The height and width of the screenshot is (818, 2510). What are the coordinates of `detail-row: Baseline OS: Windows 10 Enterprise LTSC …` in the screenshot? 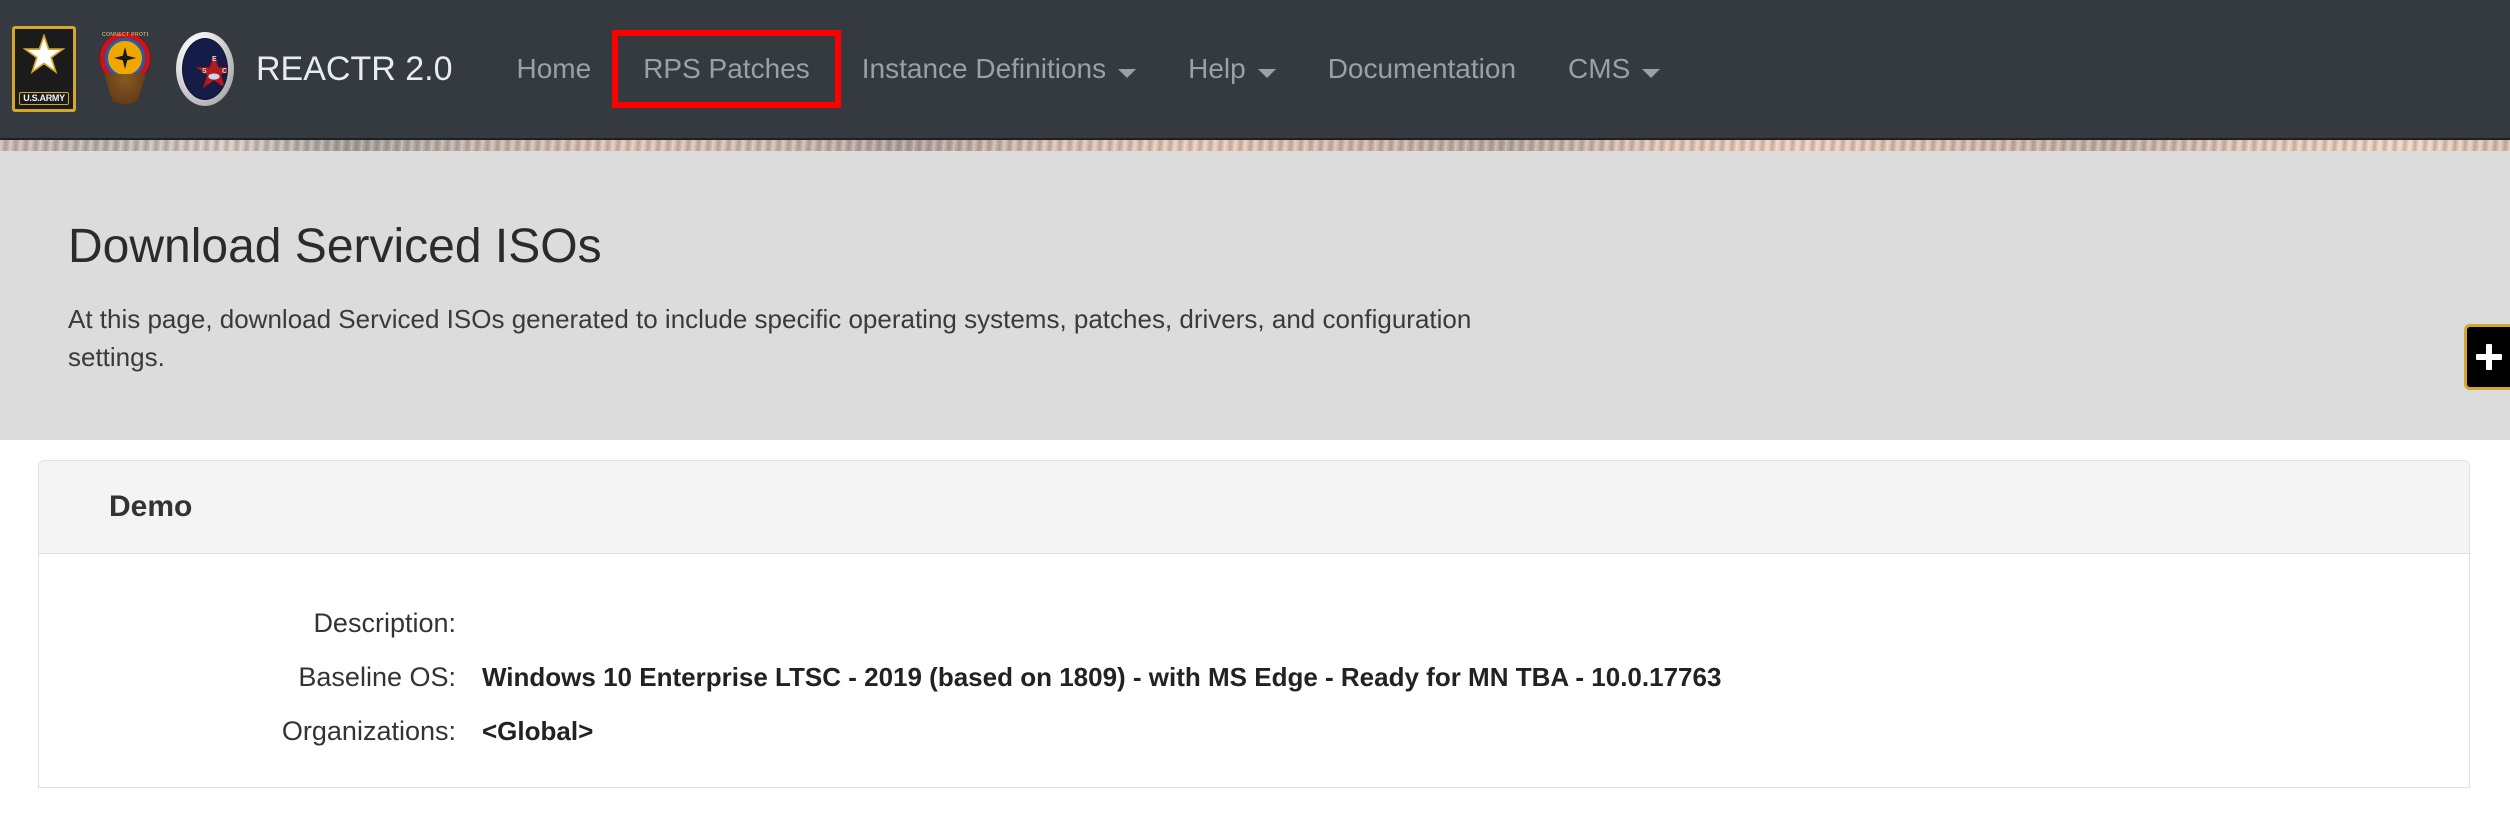 It's located at (1254, 677).